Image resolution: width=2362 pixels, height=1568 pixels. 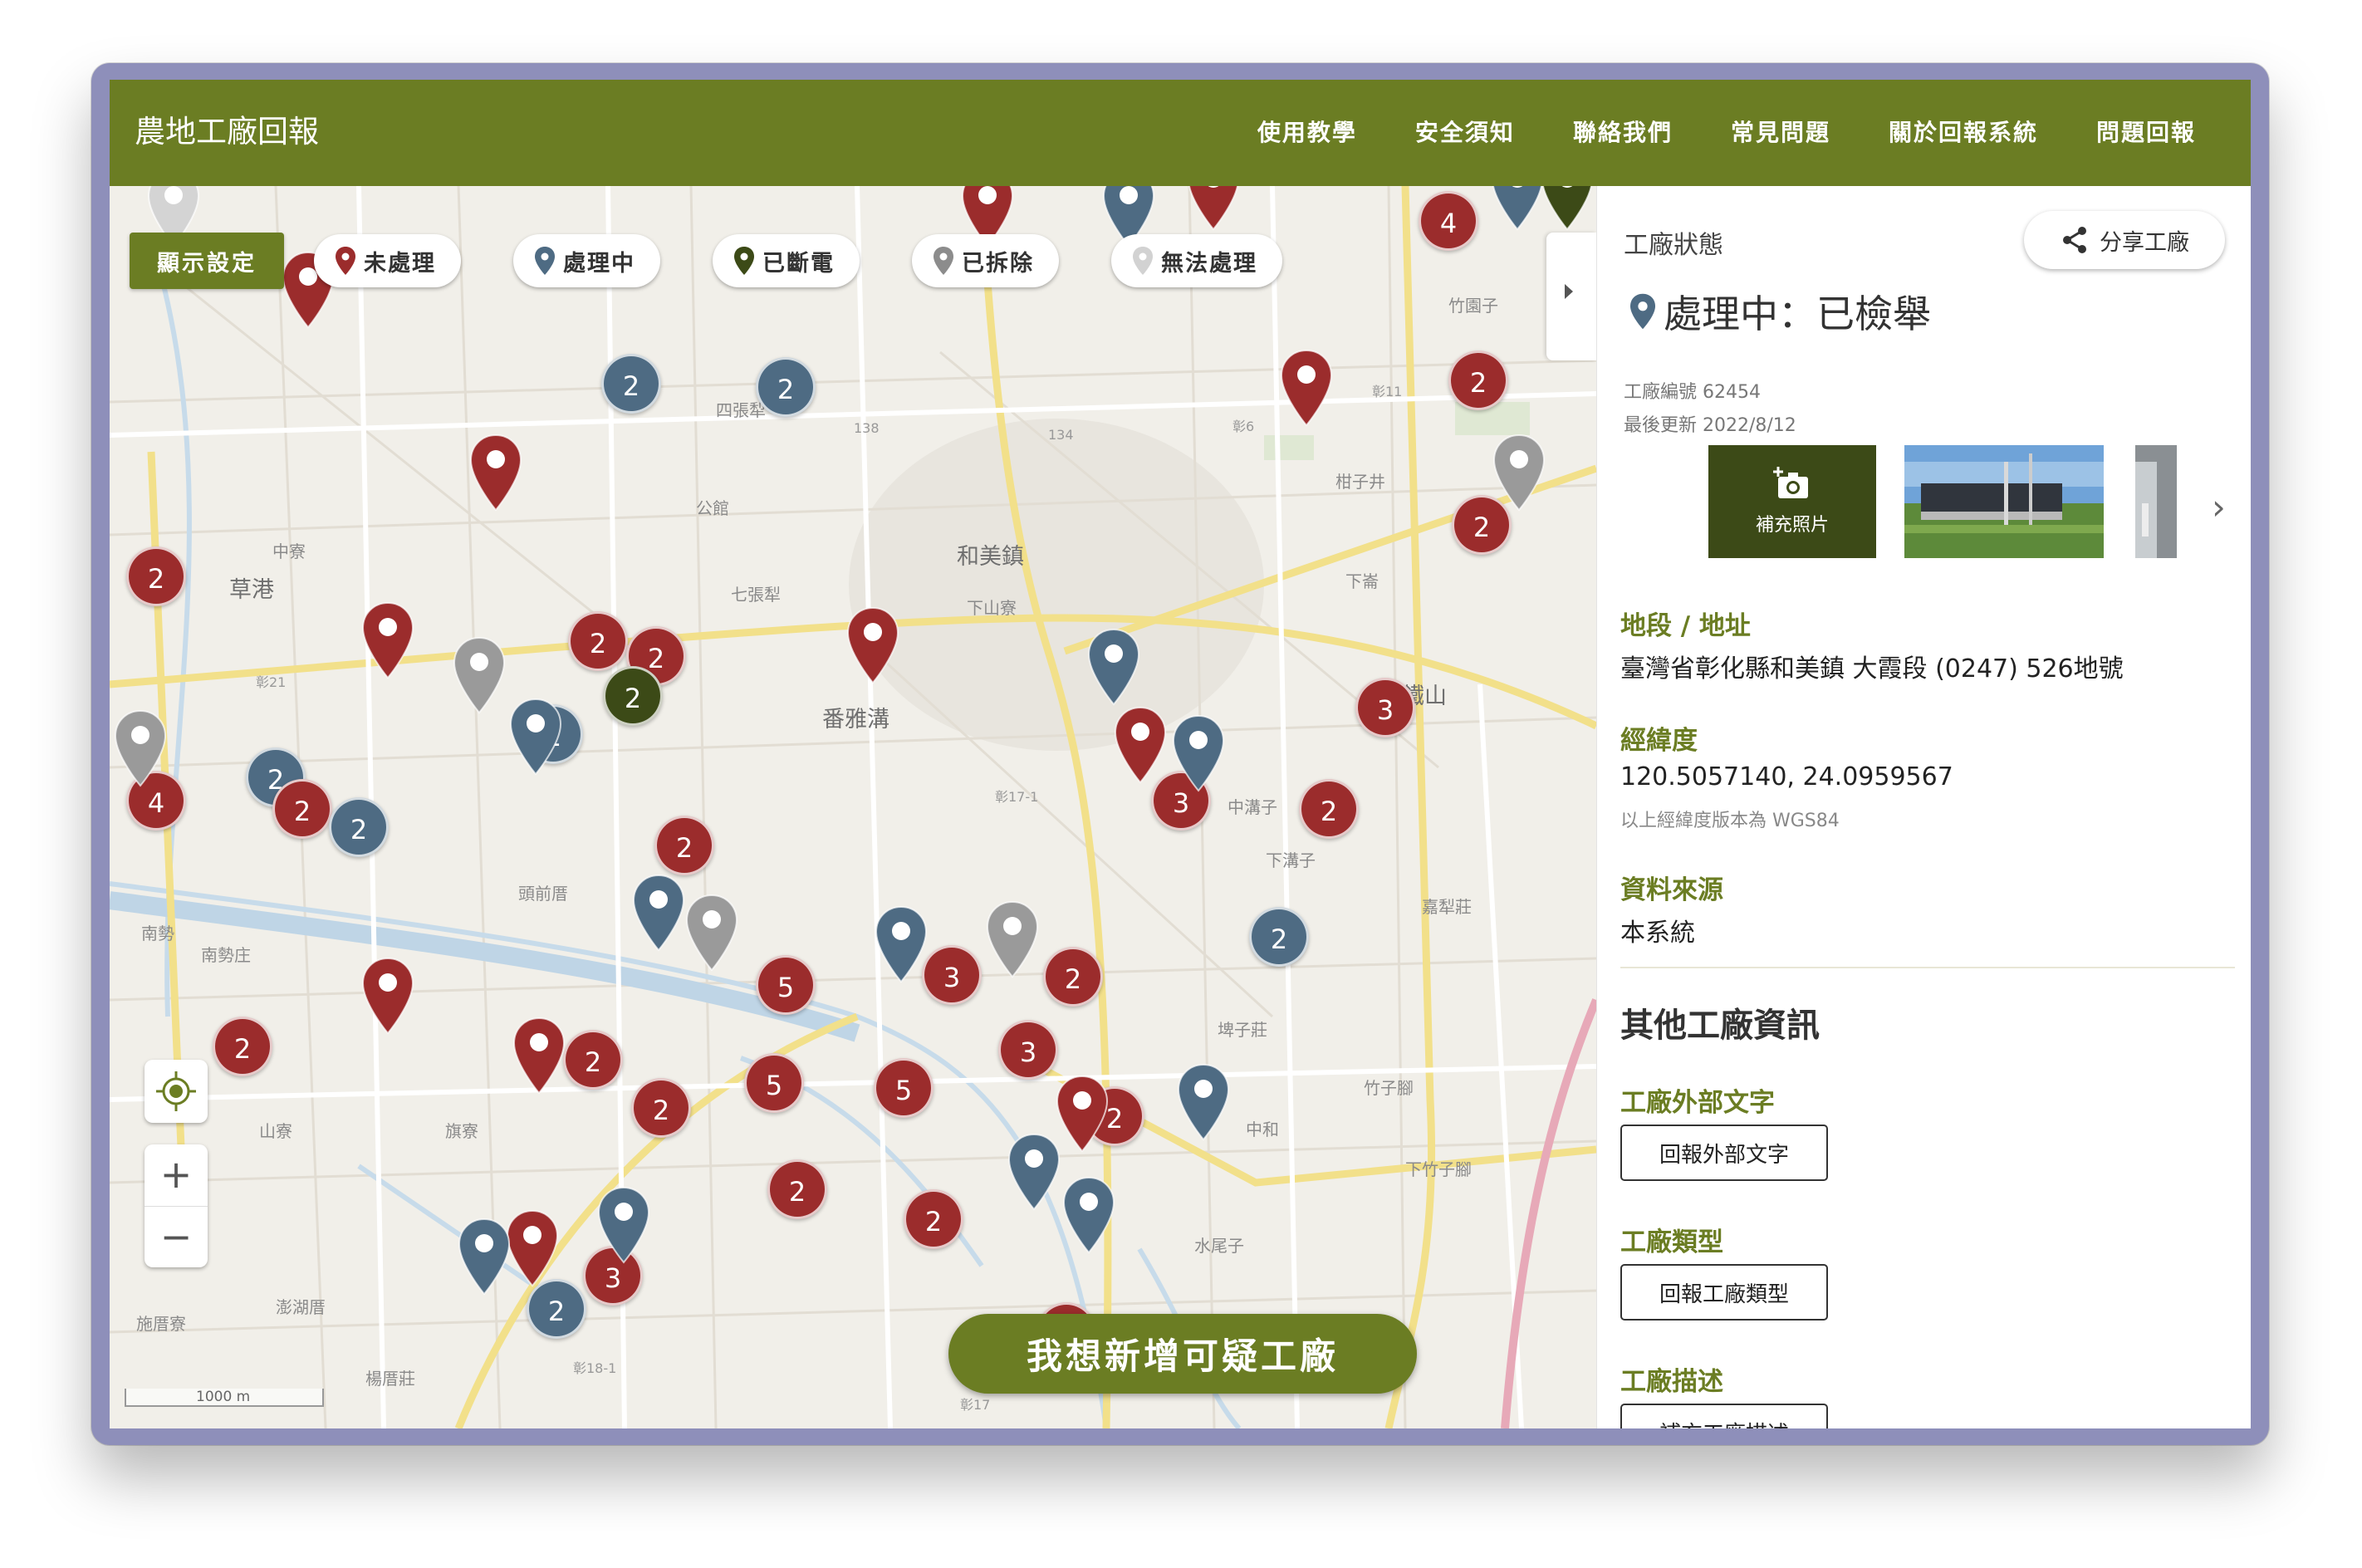 What do you see at coordinates (1623, 131) in the screenshot?
I see `nav-item-contact: 聯絡我們` at bounding box center [1623, 131].